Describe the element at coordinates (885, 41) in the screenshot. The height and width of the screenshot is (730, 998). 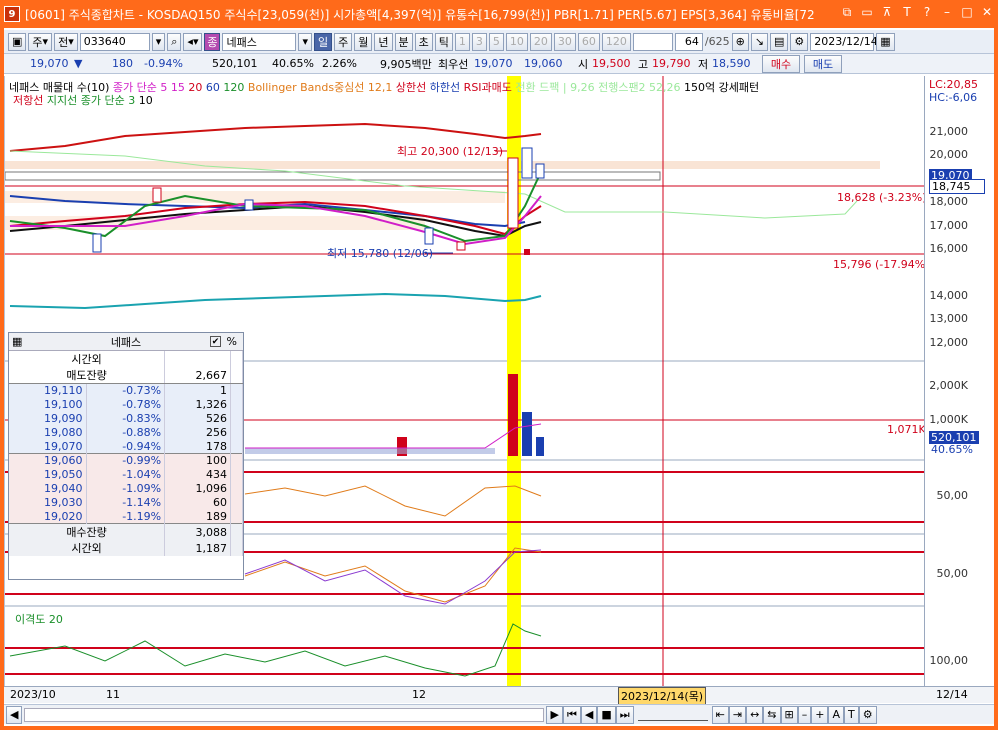
I see `calendar-icon: ▦` at that location.